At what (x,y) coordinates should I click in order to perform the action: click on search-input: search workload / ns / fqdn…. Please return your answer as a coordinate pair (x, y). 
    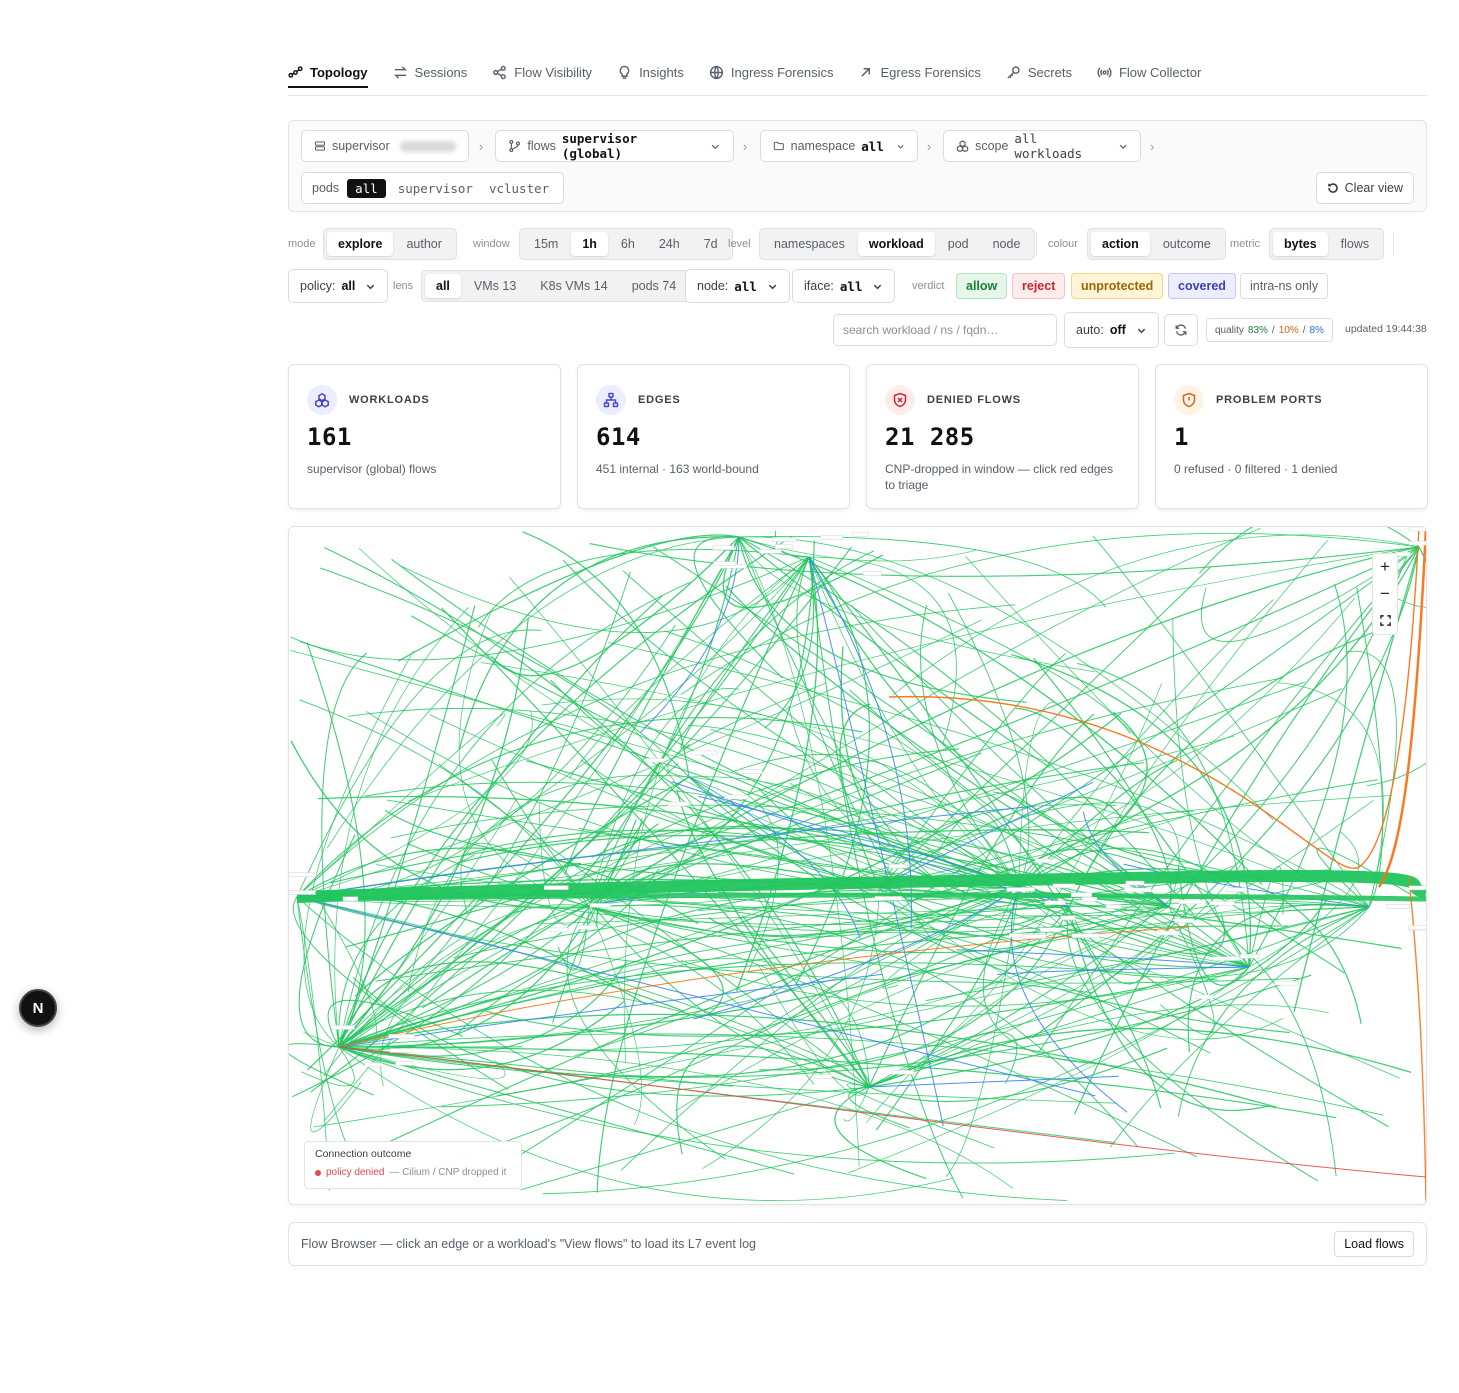
    Looking at the image, I should click on (945, 330).